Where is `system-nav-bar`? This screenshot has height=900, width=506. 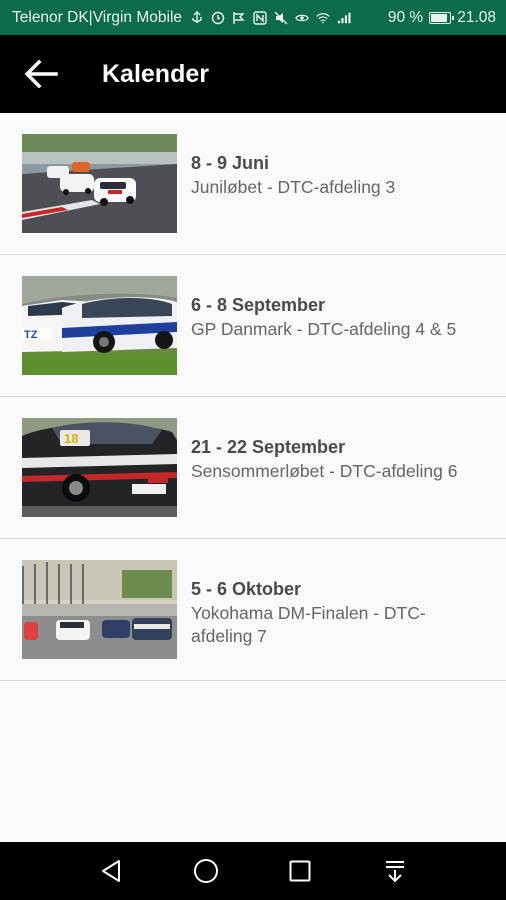
system-nav-bar is located at coordinates (253, 871).